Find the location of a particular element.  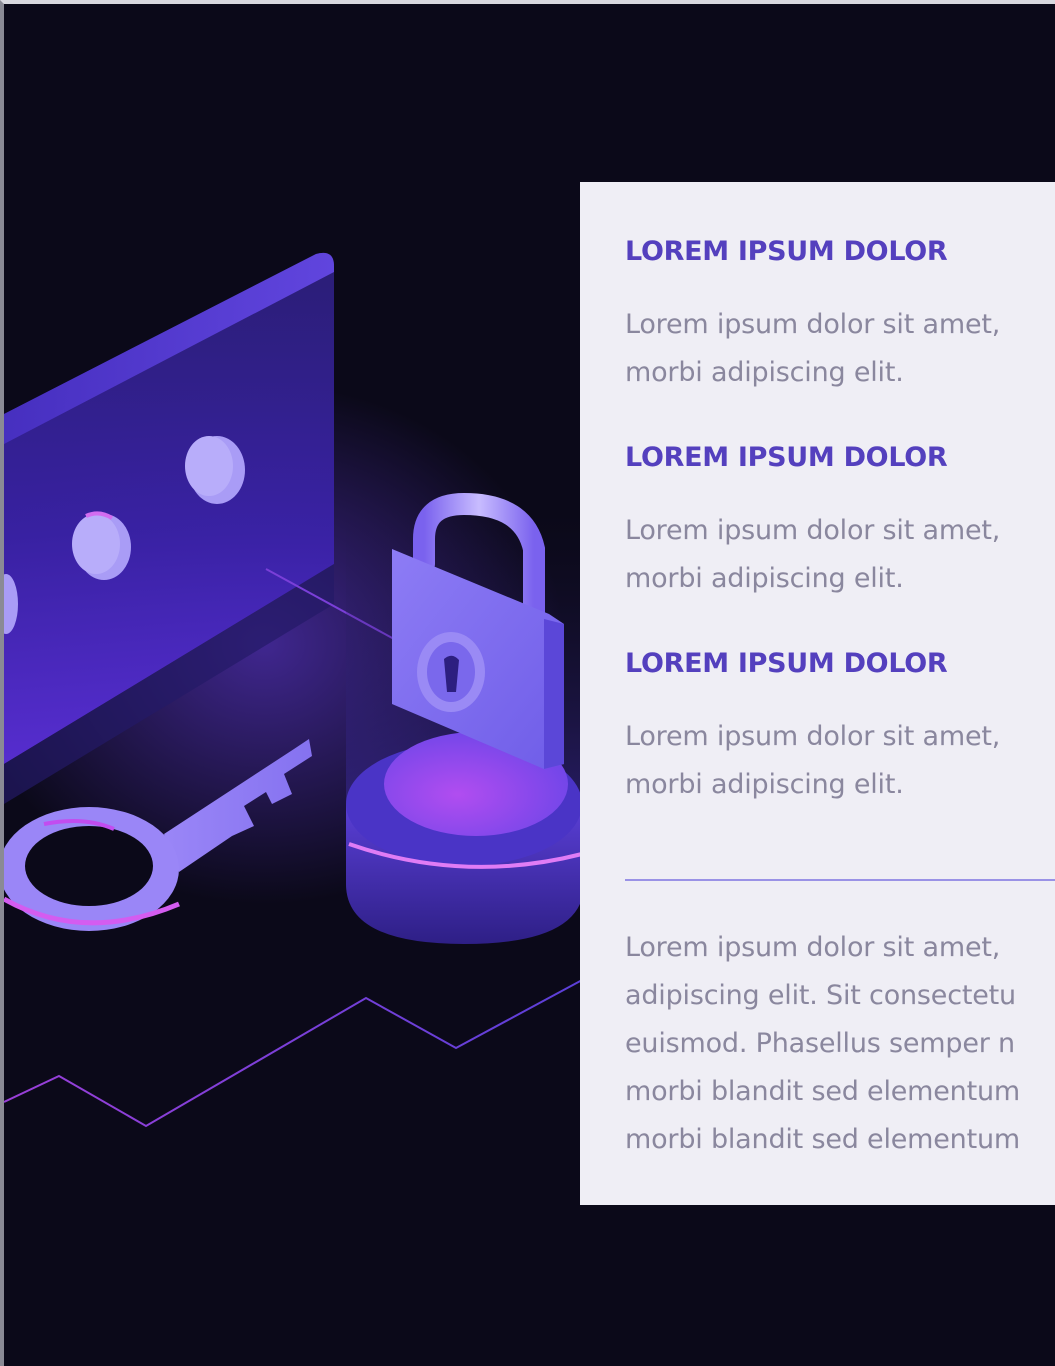

divider is located at coordinates (840, 880).